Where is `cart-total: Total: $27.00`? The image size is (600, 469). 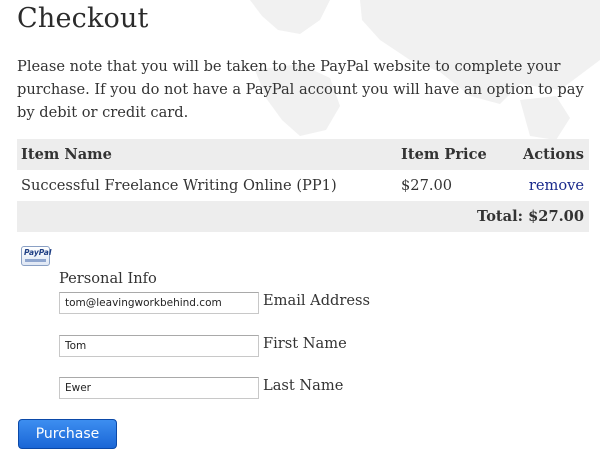
cart-total: Total: $27.00 is located at coordinates (303, 216).